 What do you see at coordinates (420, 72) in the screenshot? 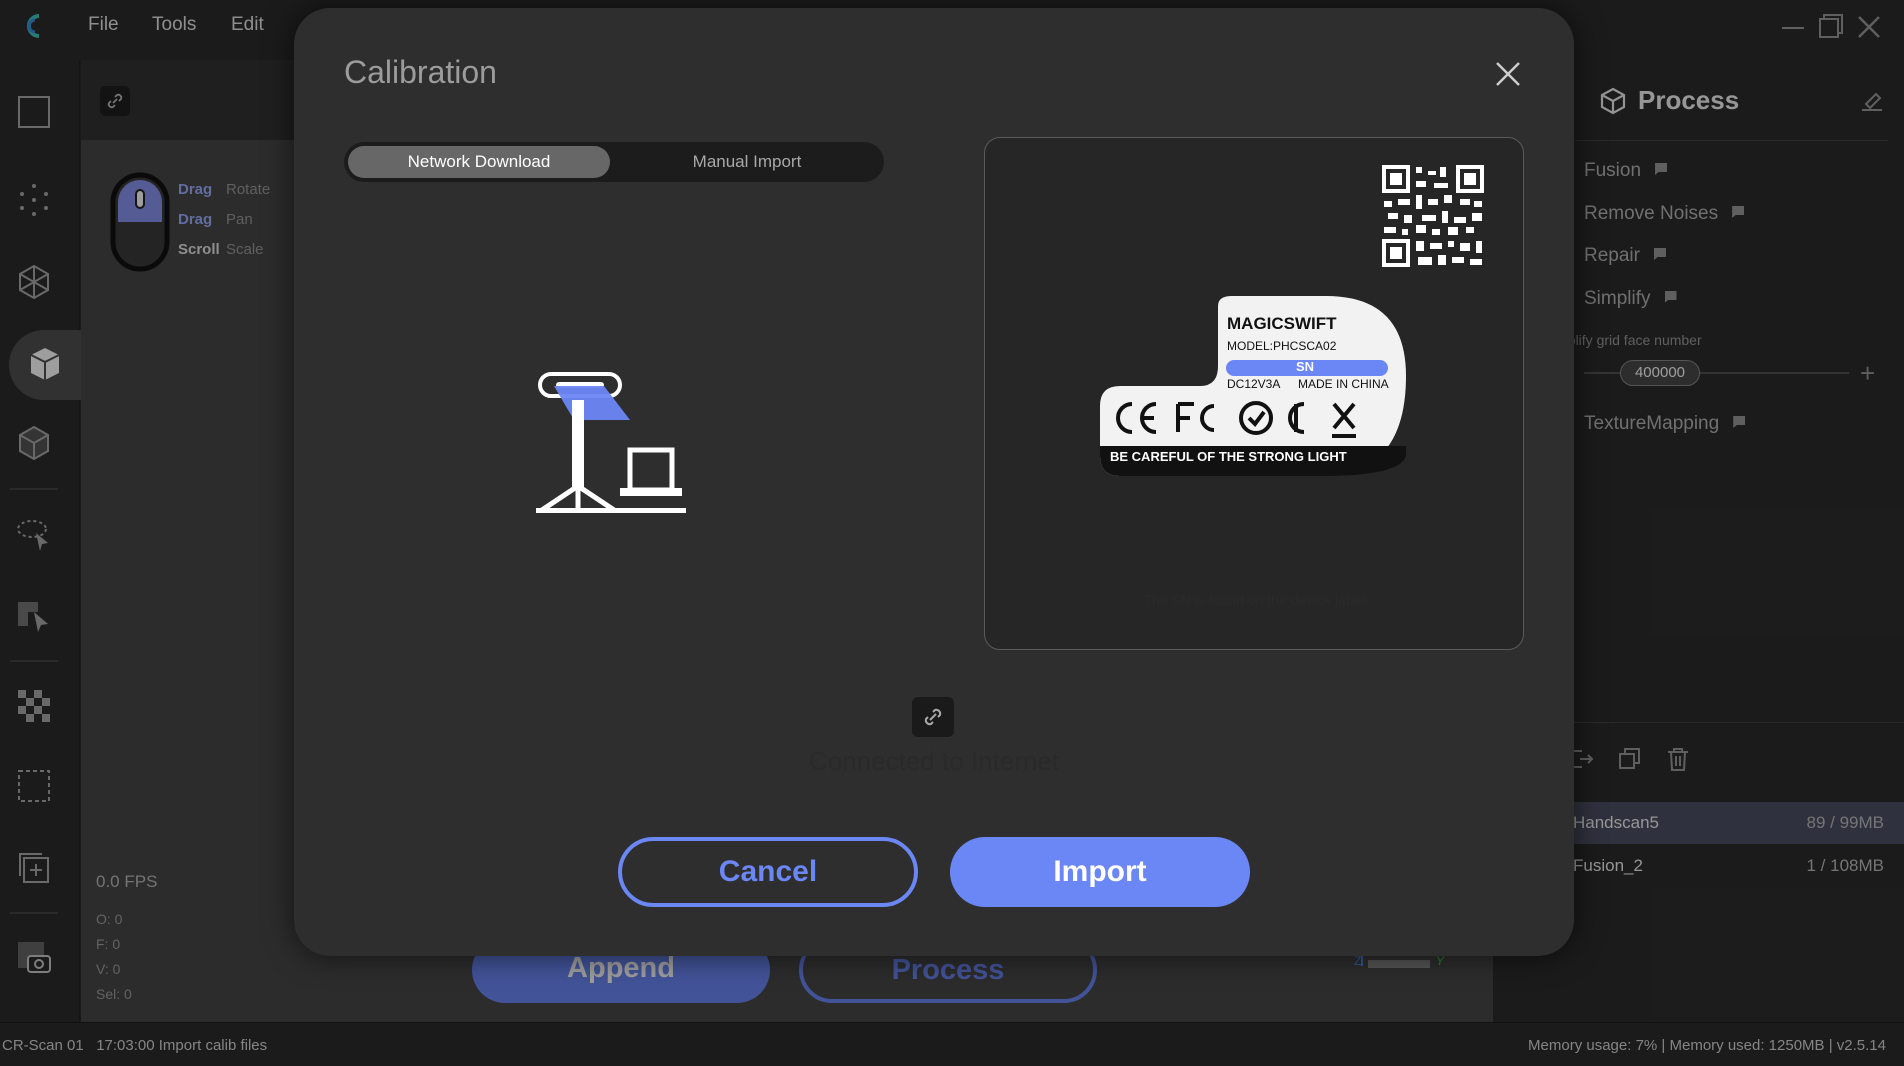
I see `dialog-title: Calibration` at bounding box center [420, 72].